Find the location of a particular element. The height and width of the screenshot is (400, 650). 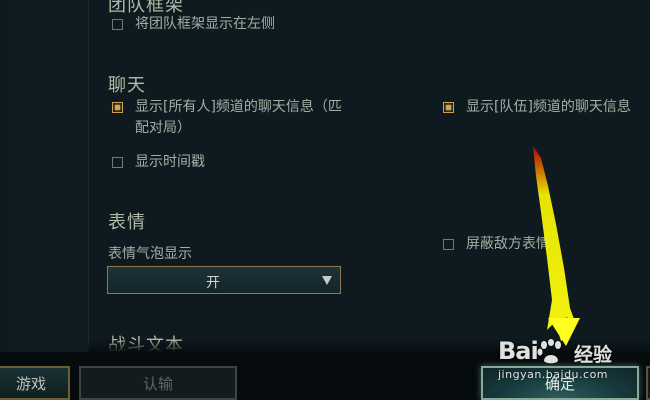

watermark-brand: Bai is located at coordinates (518, 351).